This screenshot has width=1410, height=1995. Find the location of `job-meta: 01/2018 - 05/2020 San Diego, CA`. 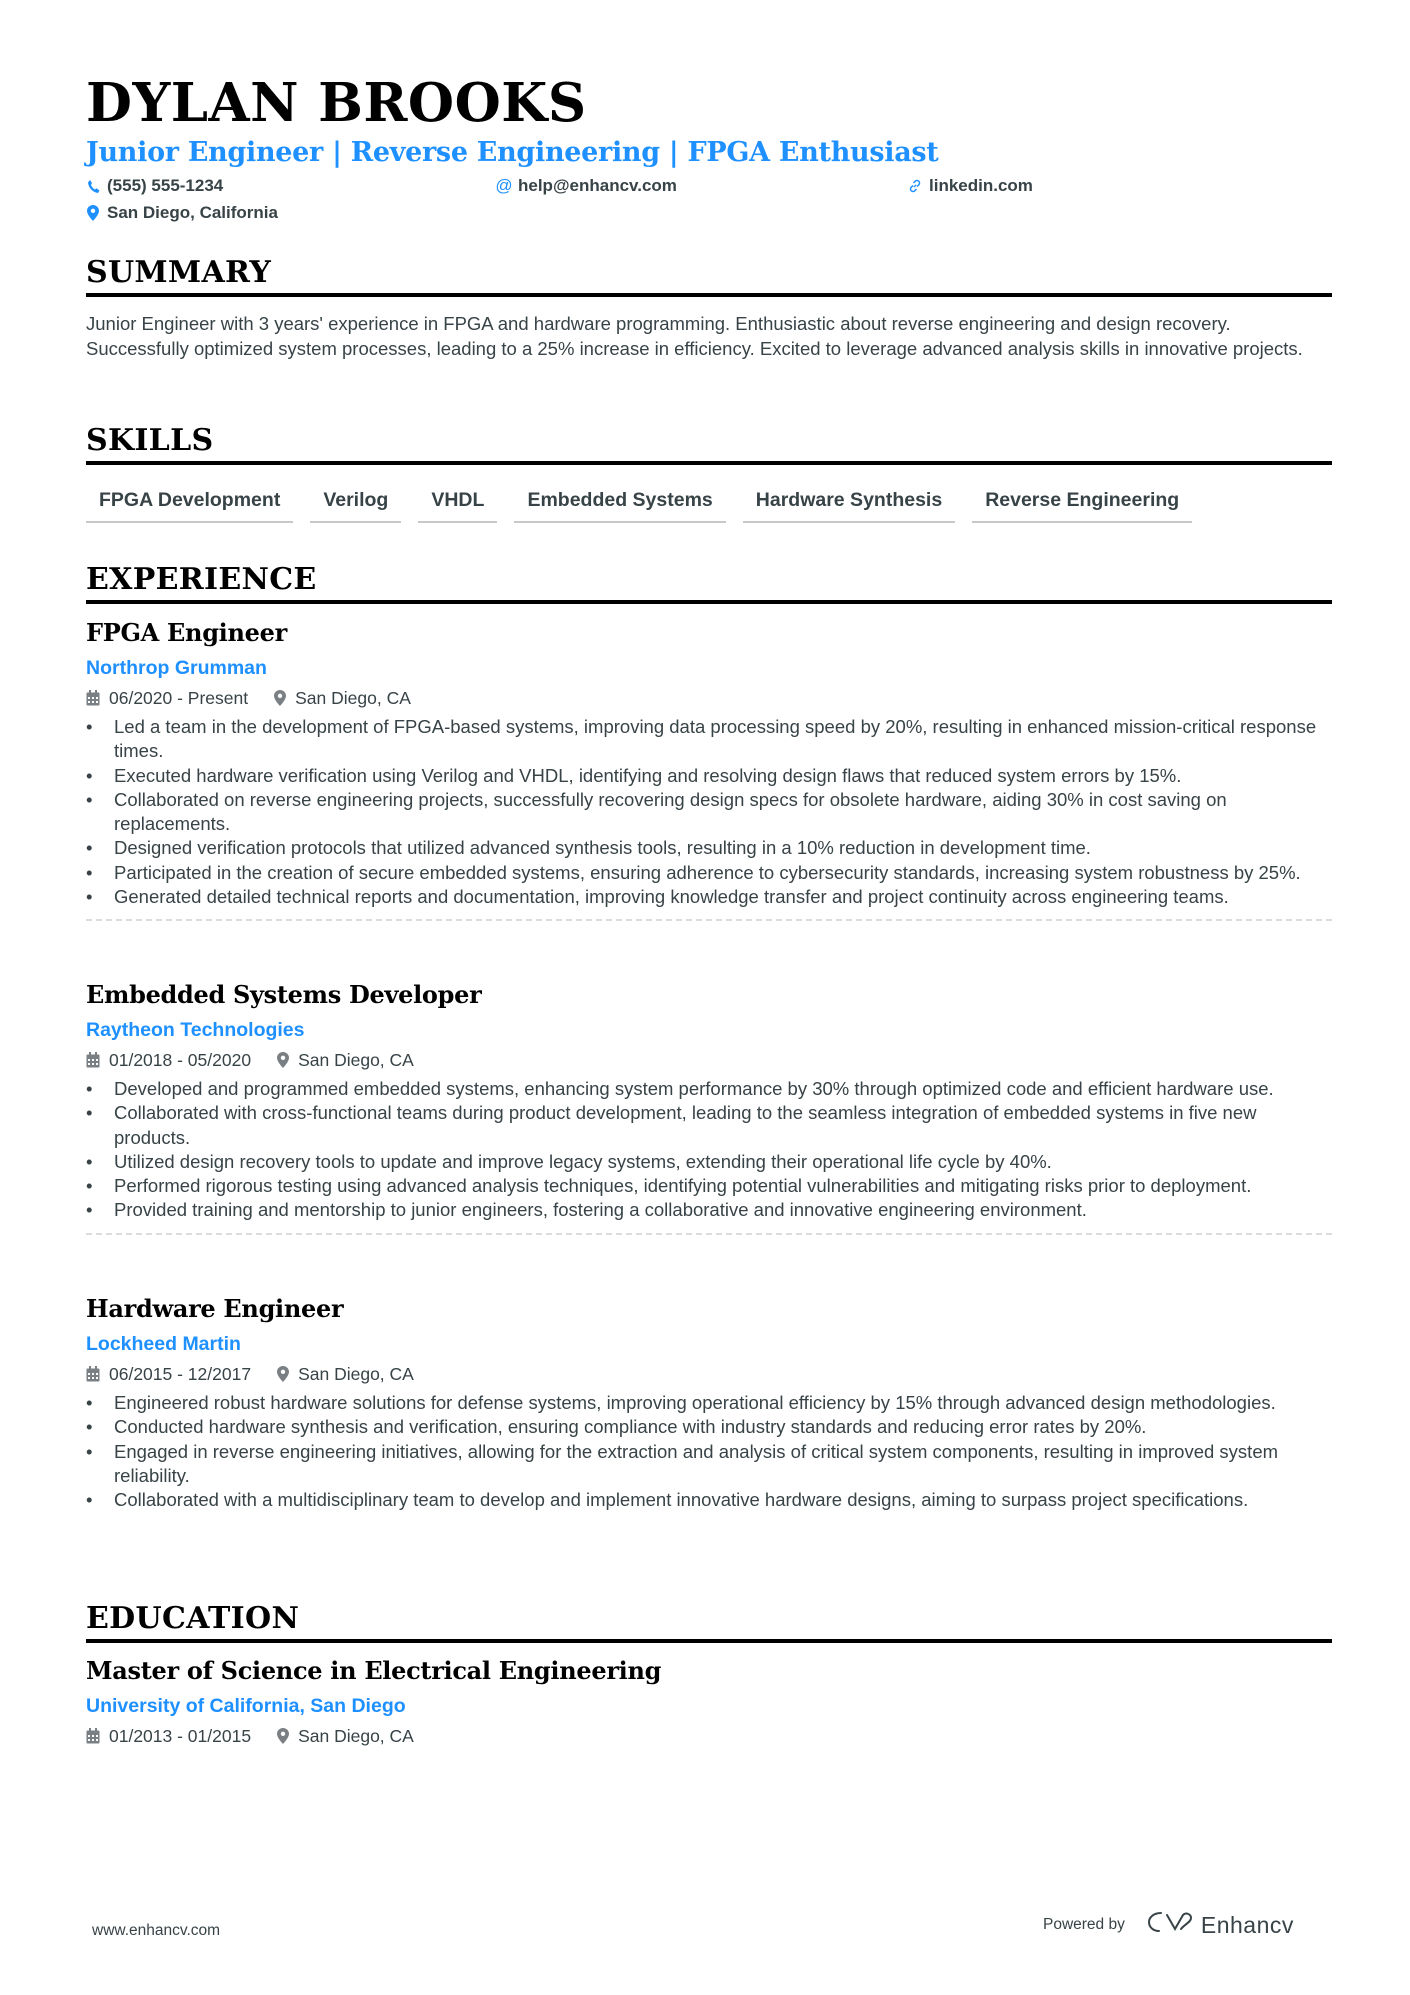

job-meta: 01/2018 - 05/2020 San Diego, CA is located at coordinates (709, 1060).